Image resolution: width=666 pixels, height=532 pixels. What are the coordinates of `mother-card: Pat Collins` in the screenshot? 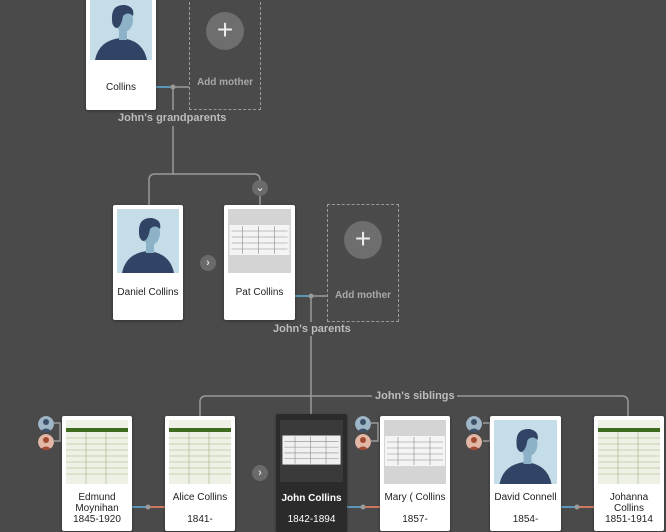 It's located at (259, 262).